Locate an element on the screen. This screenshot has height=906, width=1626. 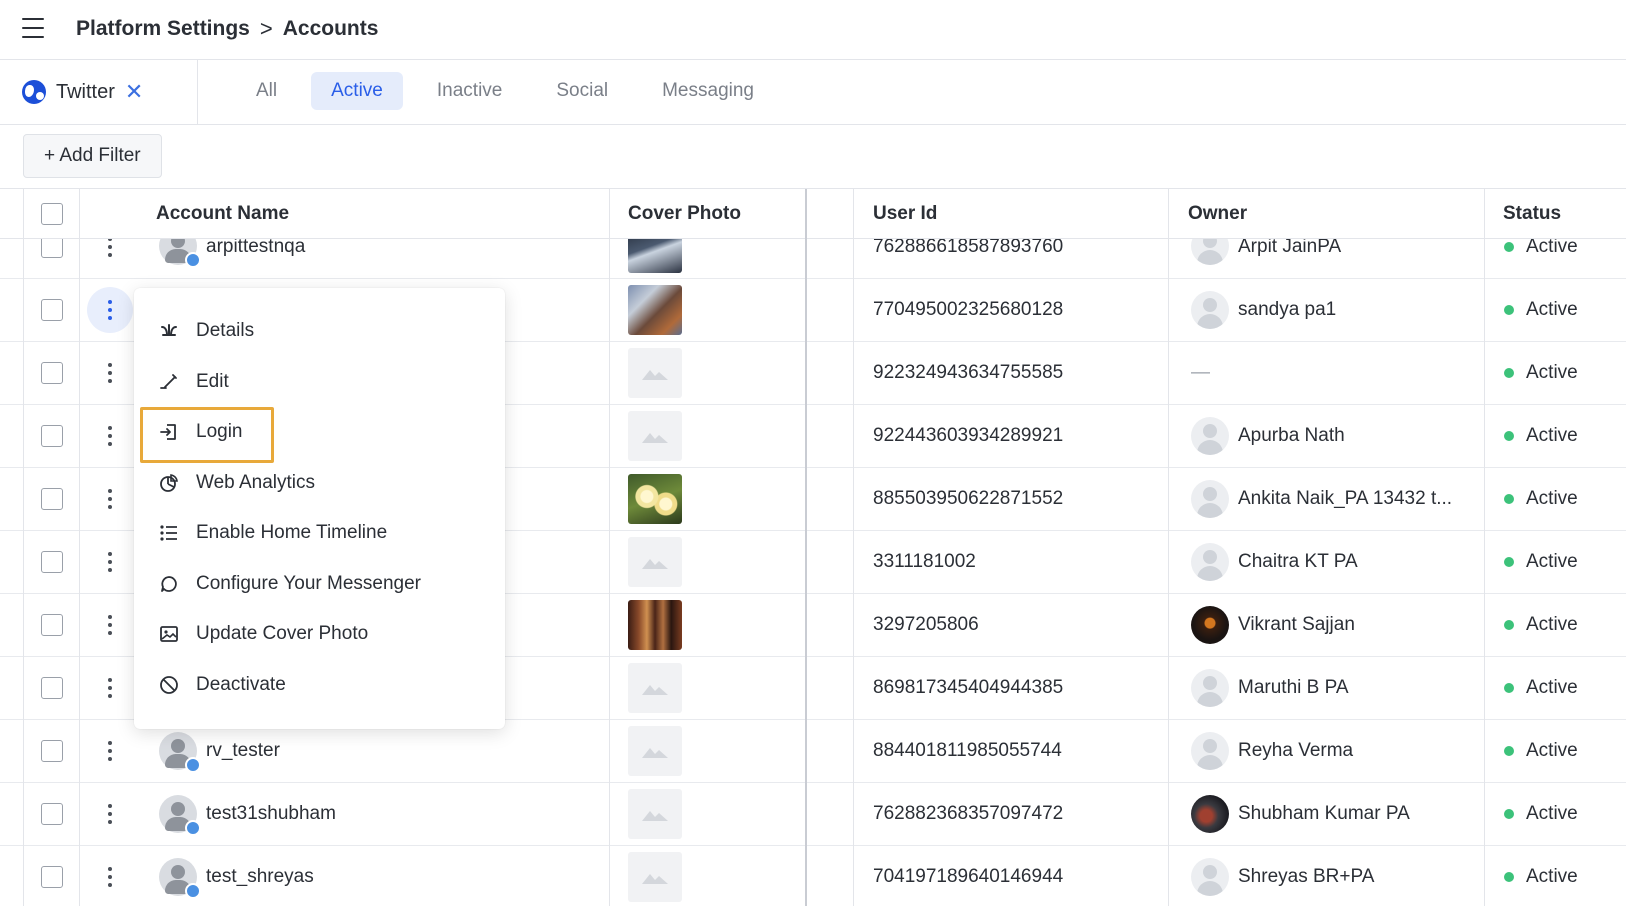
frozen-column-divider is located at coordinates (806, 547).